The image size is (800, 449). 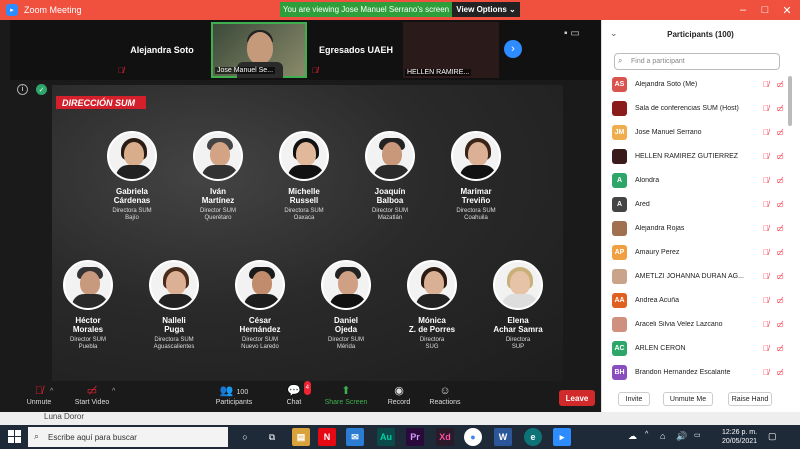 I want to click on leave-button: Leave, so click(x=577, y=398).